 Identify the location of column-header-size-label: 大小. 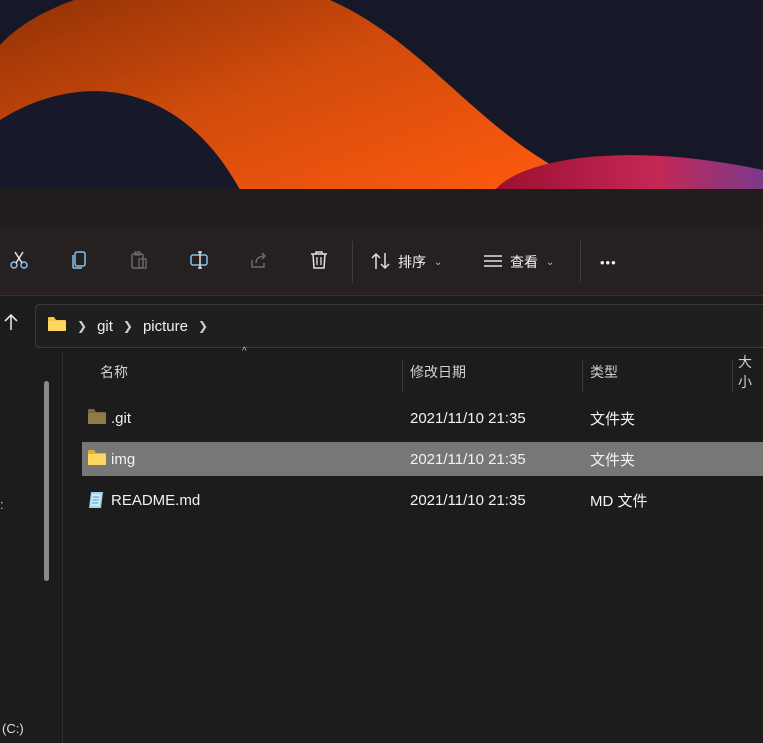
(745, 372).